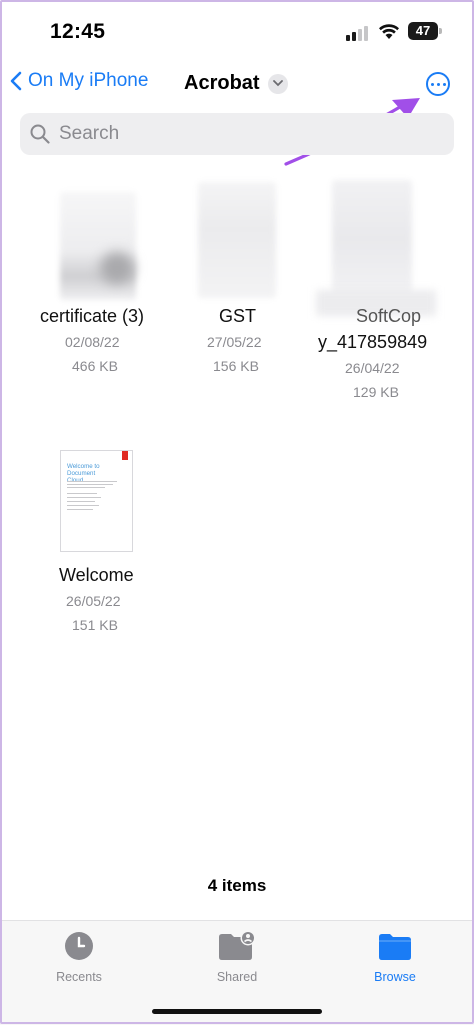  I want to click on file-size: 466 KB, so click(95, 366).